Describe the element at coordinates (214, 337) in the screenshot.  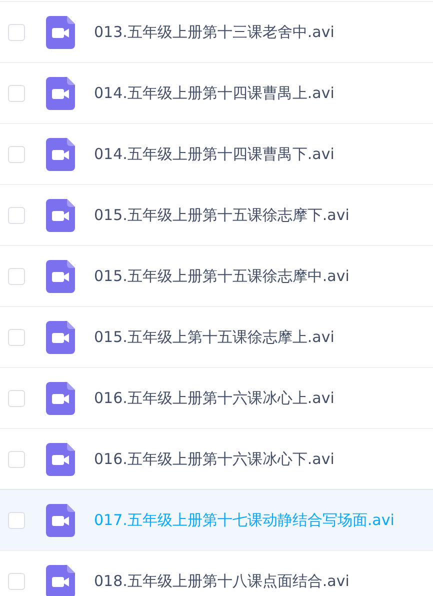
I see `file-name: 015.五年级上第十五课徐志摩上.avi` at that location.